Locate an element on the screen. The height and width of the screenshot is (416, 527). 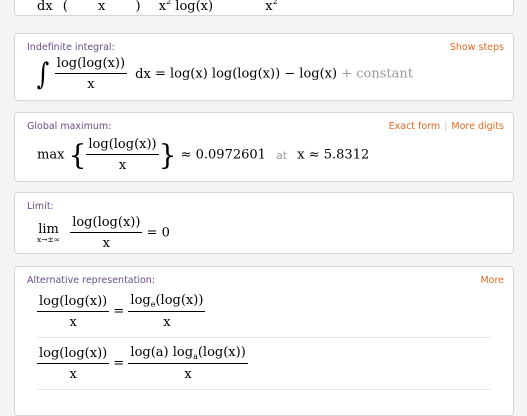
alternative-row: log(log(x)) x = log(a) loga(log(x)) x is located at coordinates (142, 363).